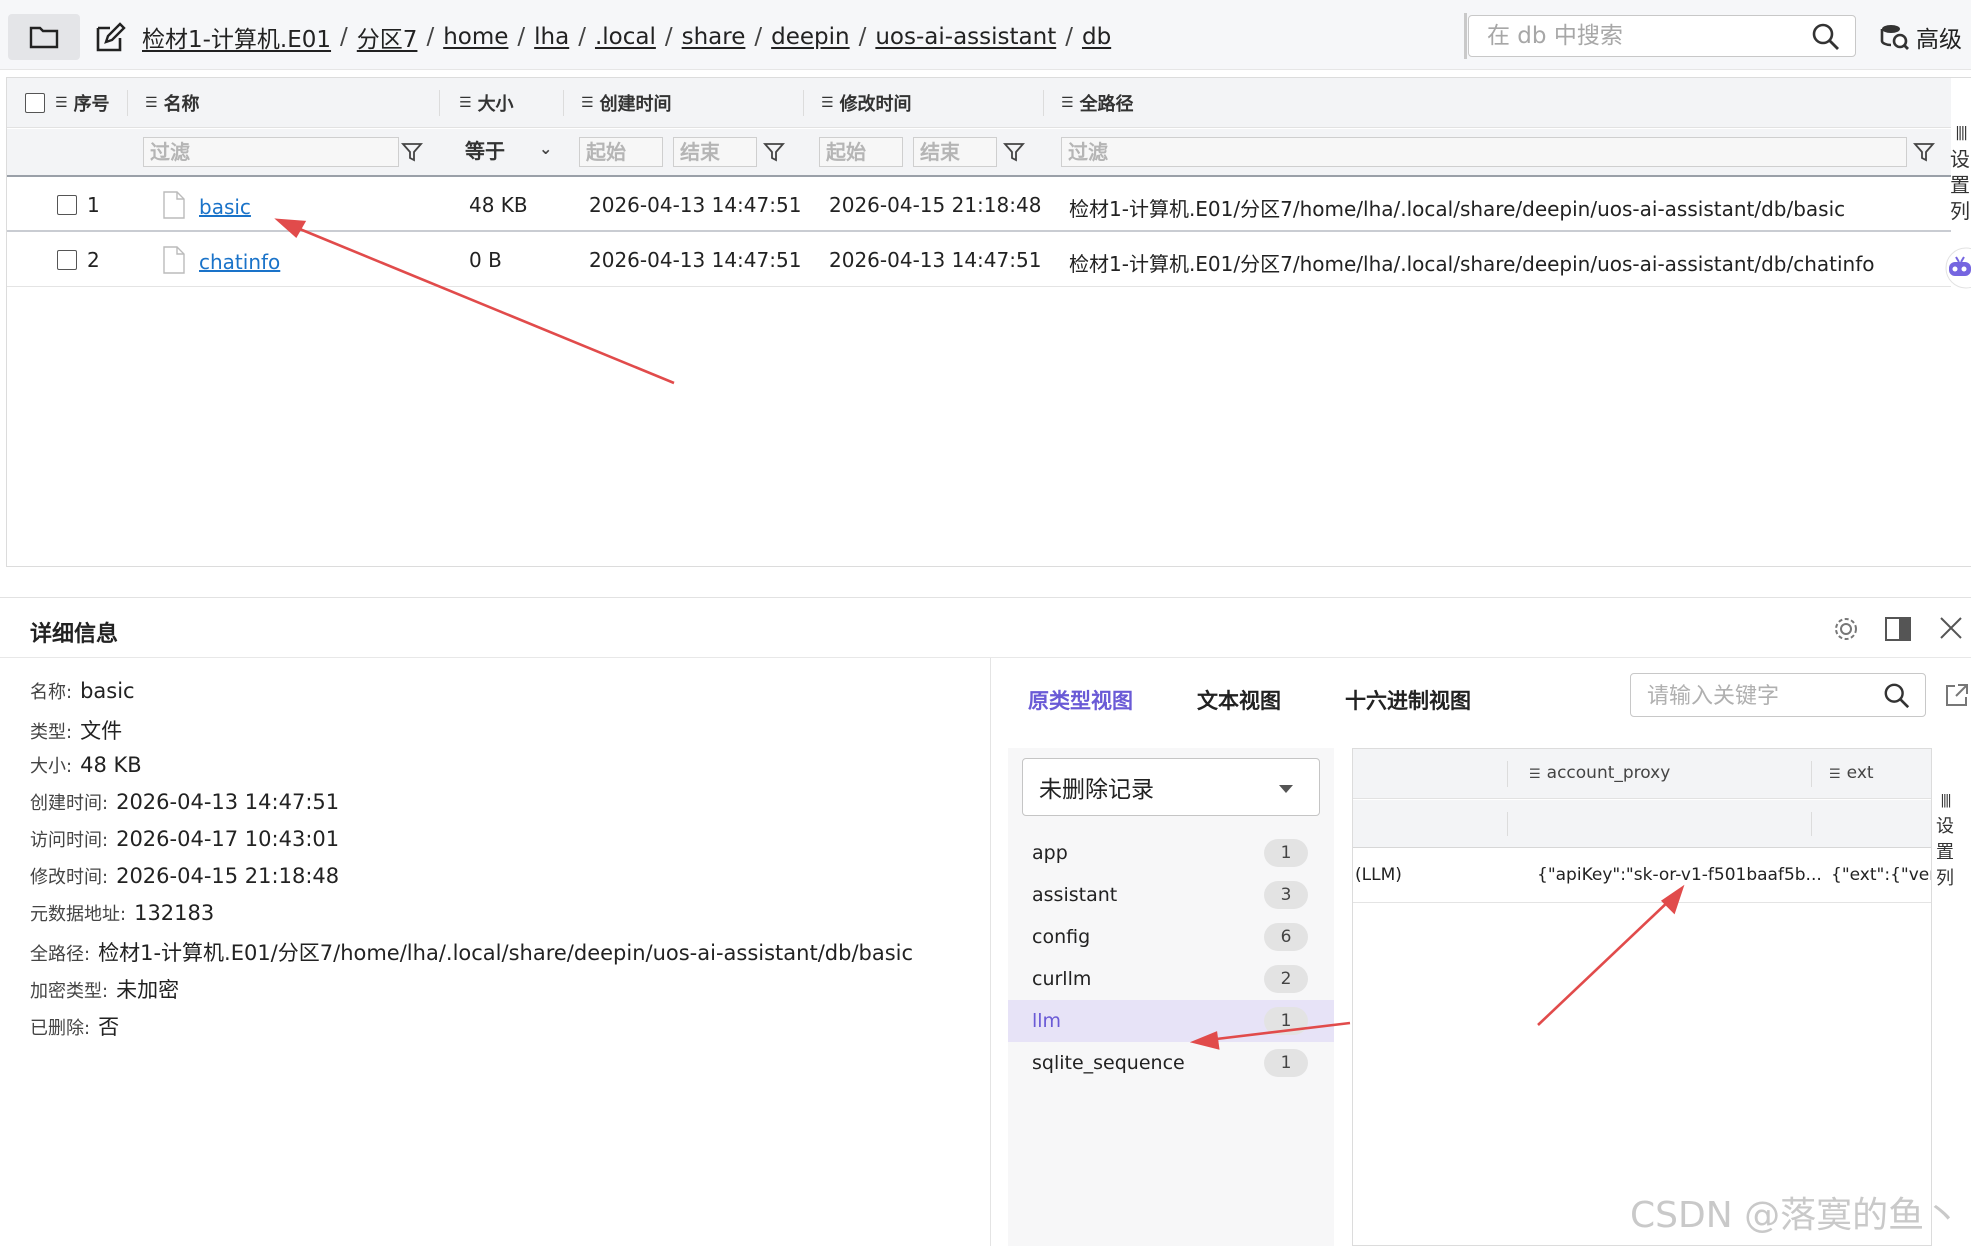 This screenshot has height=1246, width=1971. I want to click on db-table-count-badge: 1, so click(1286, 1021).